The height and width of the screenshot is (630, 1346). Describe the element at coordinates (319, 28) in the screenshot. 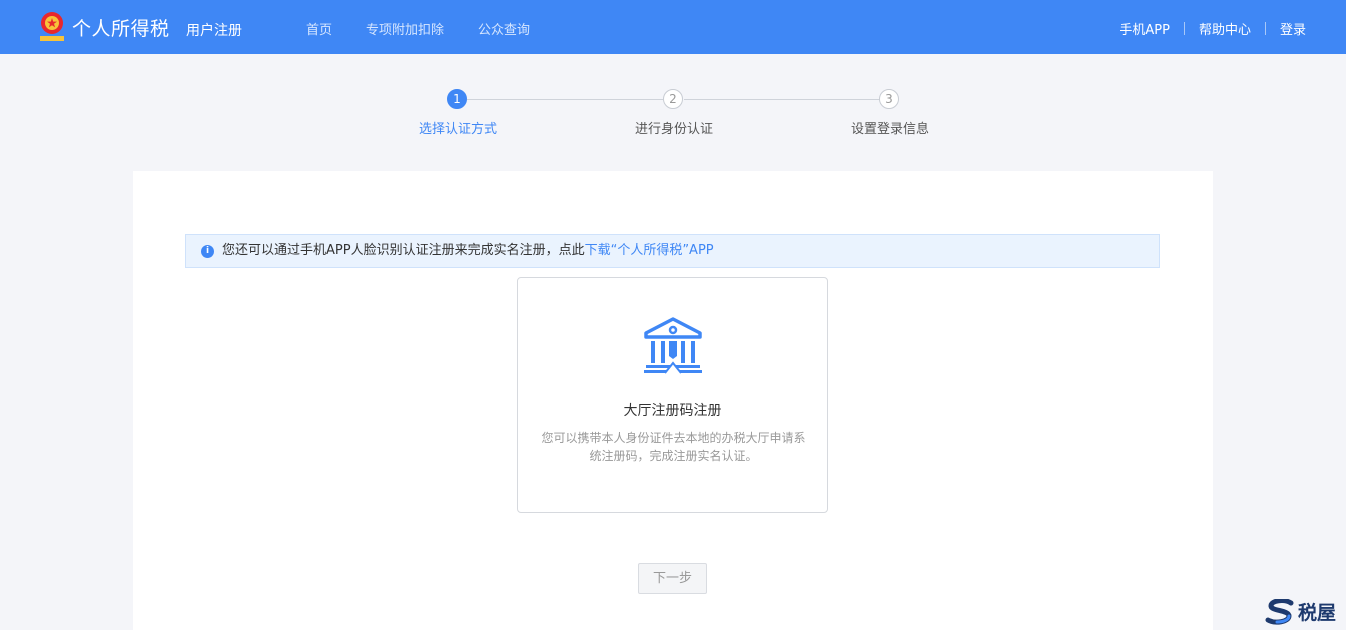

I see `nav-home: 首页` at that location.